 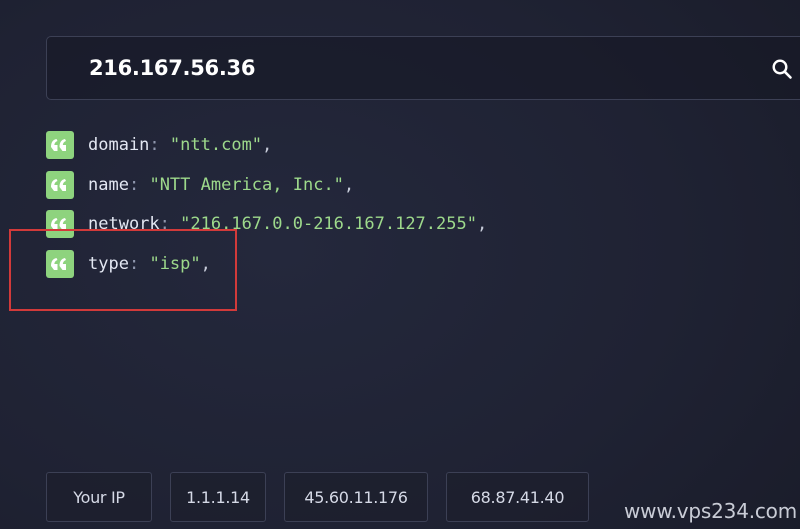 I want to click on result-text: domain: "ntt.com",, so click(x=180, y=145).